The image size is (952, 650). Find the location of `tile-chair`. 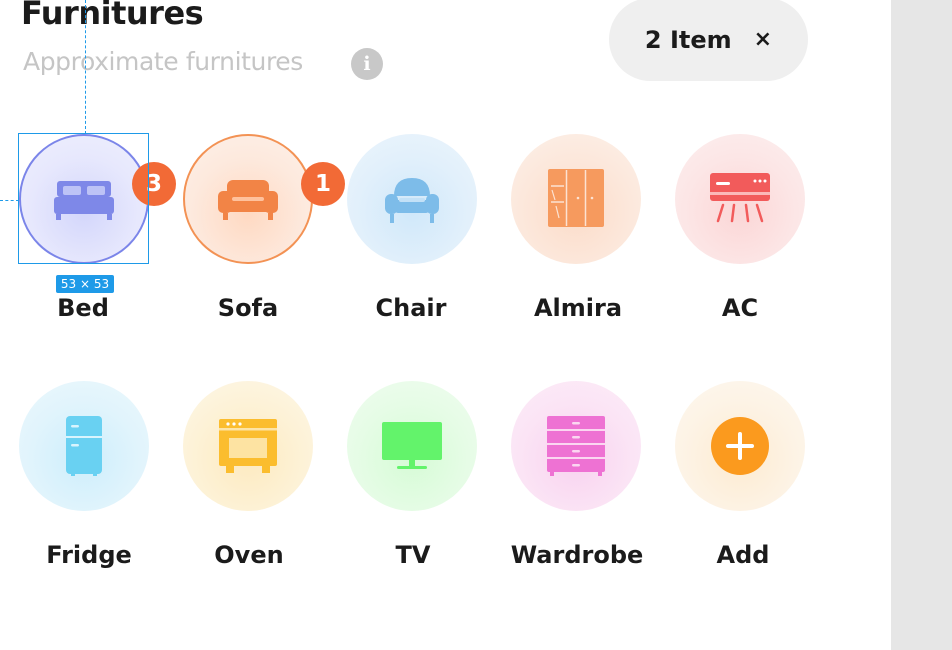

tile-chair is located at coordinates (412, 199).